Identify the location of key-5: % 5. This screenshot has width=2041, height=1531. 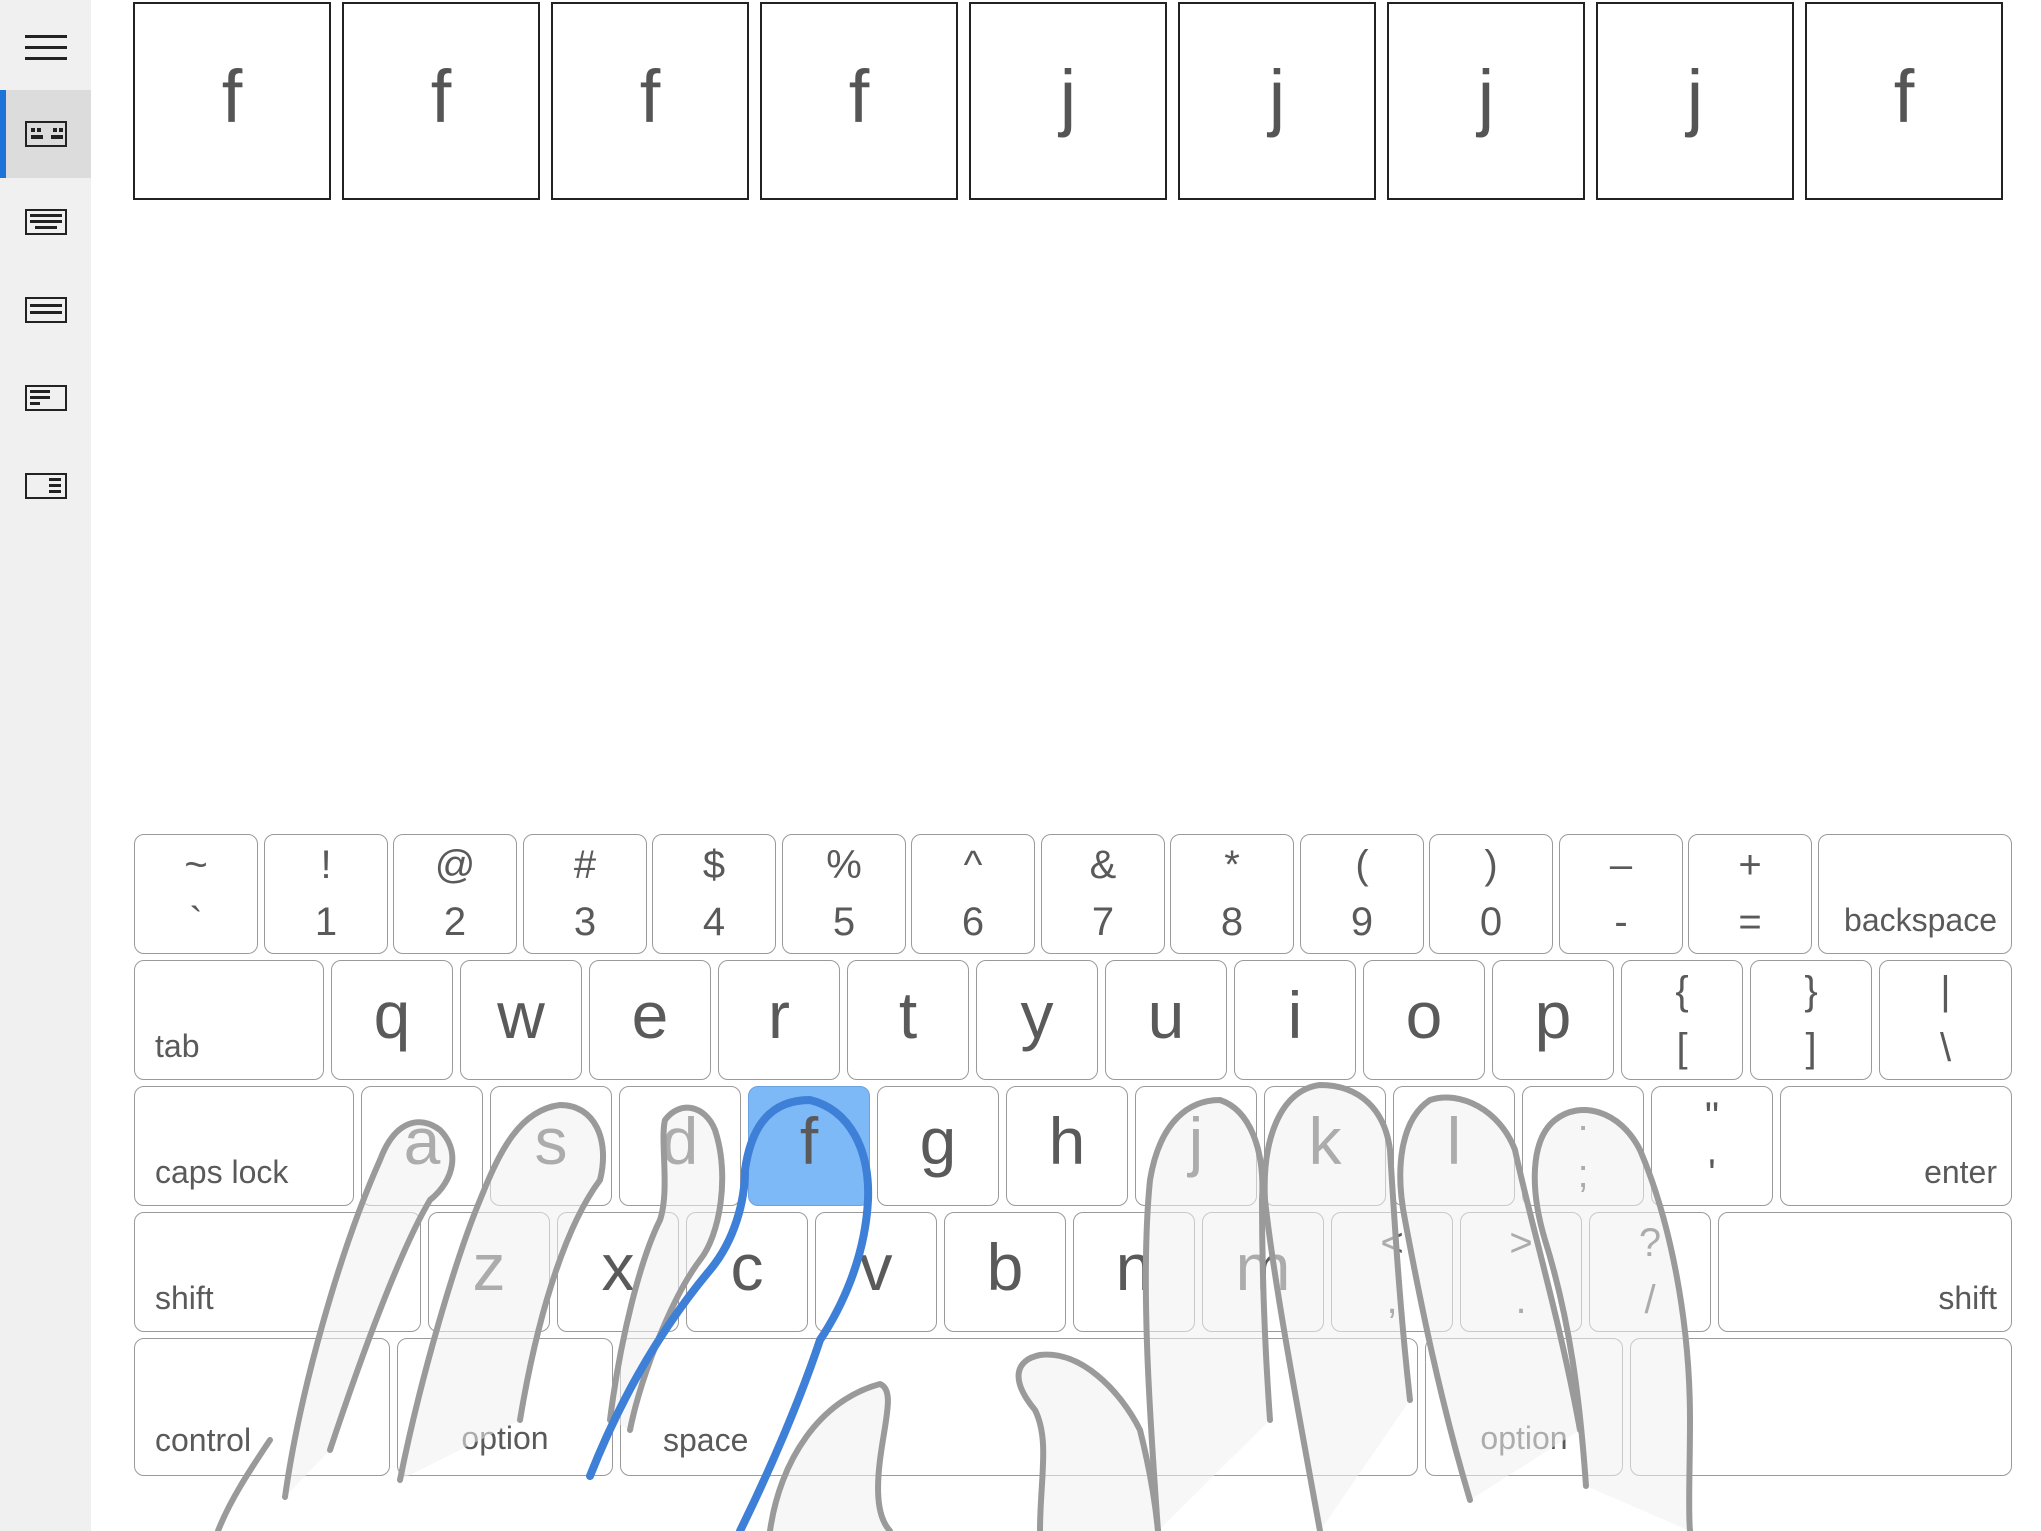
(844, 894).